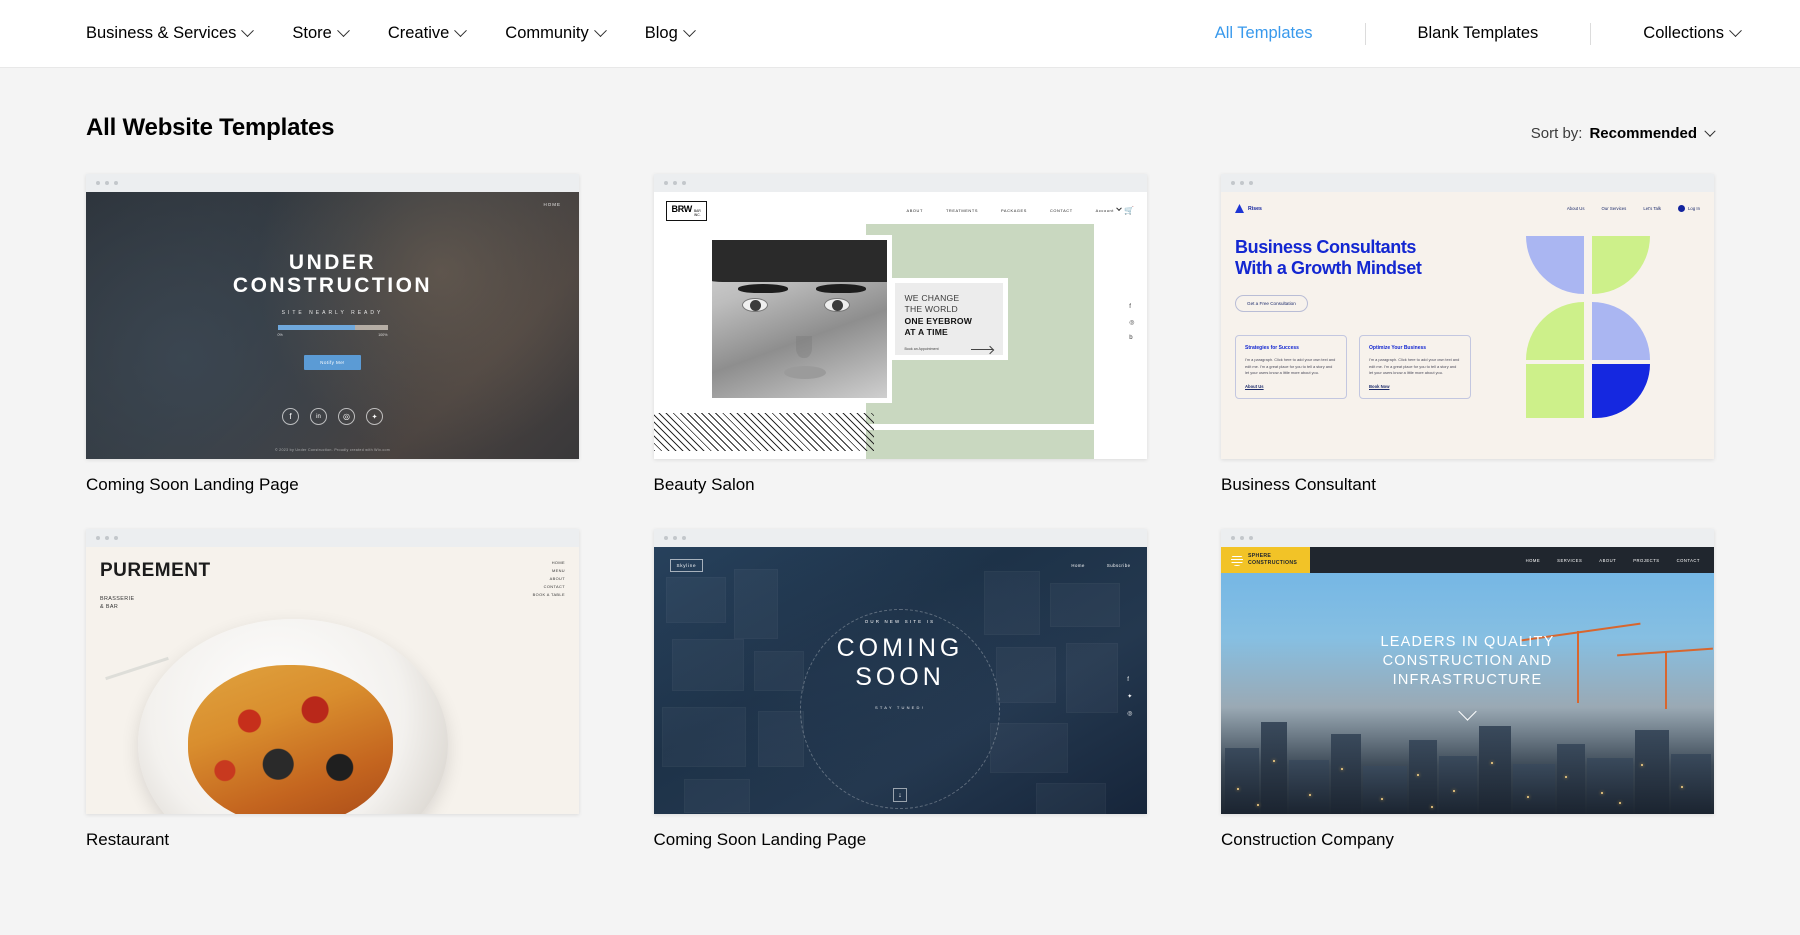 The height and width of the screenshot is (935, 1800). Describe the element at coordinates (428, 33) in the screenshot. I see `nav-item-creative: Creative` at that location.